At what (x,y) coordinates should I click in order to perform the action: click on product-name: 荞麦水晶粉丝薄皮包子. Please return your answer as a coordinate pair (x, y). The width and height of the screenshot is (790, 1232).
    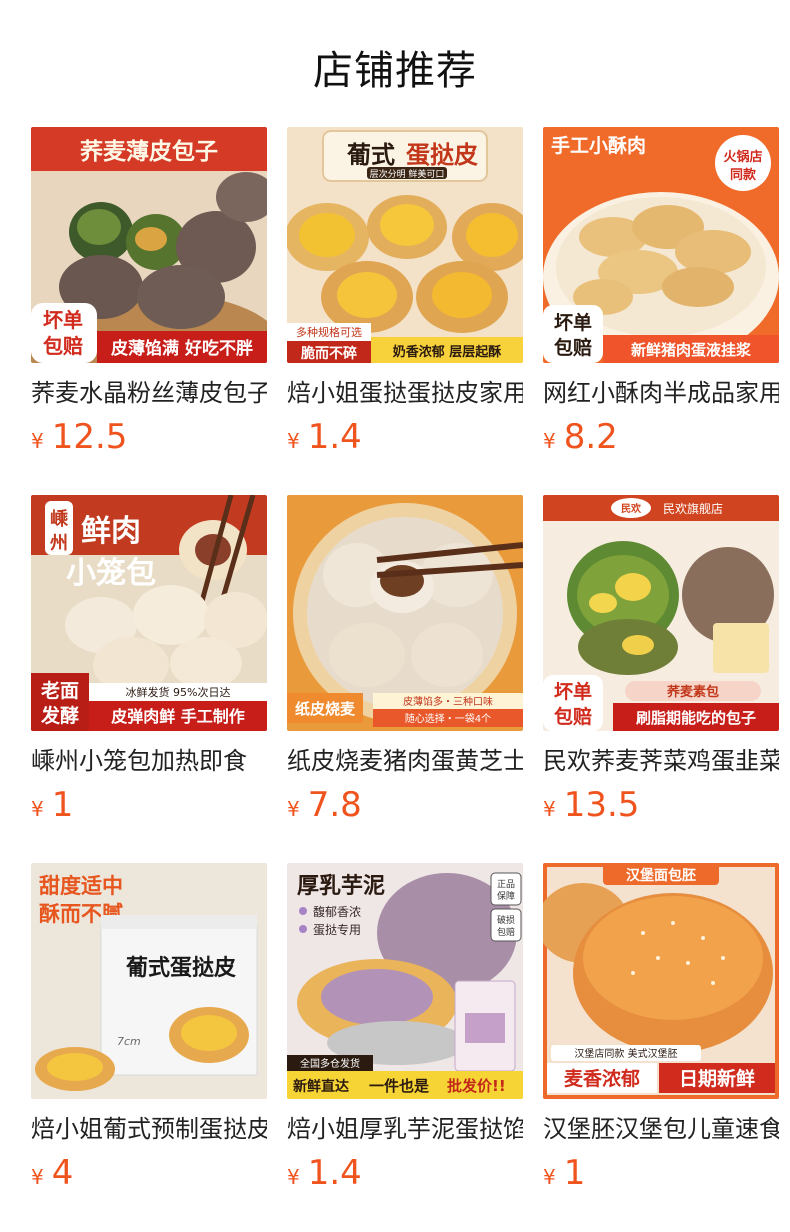
    Looking at the image, I should click on (149, 393).